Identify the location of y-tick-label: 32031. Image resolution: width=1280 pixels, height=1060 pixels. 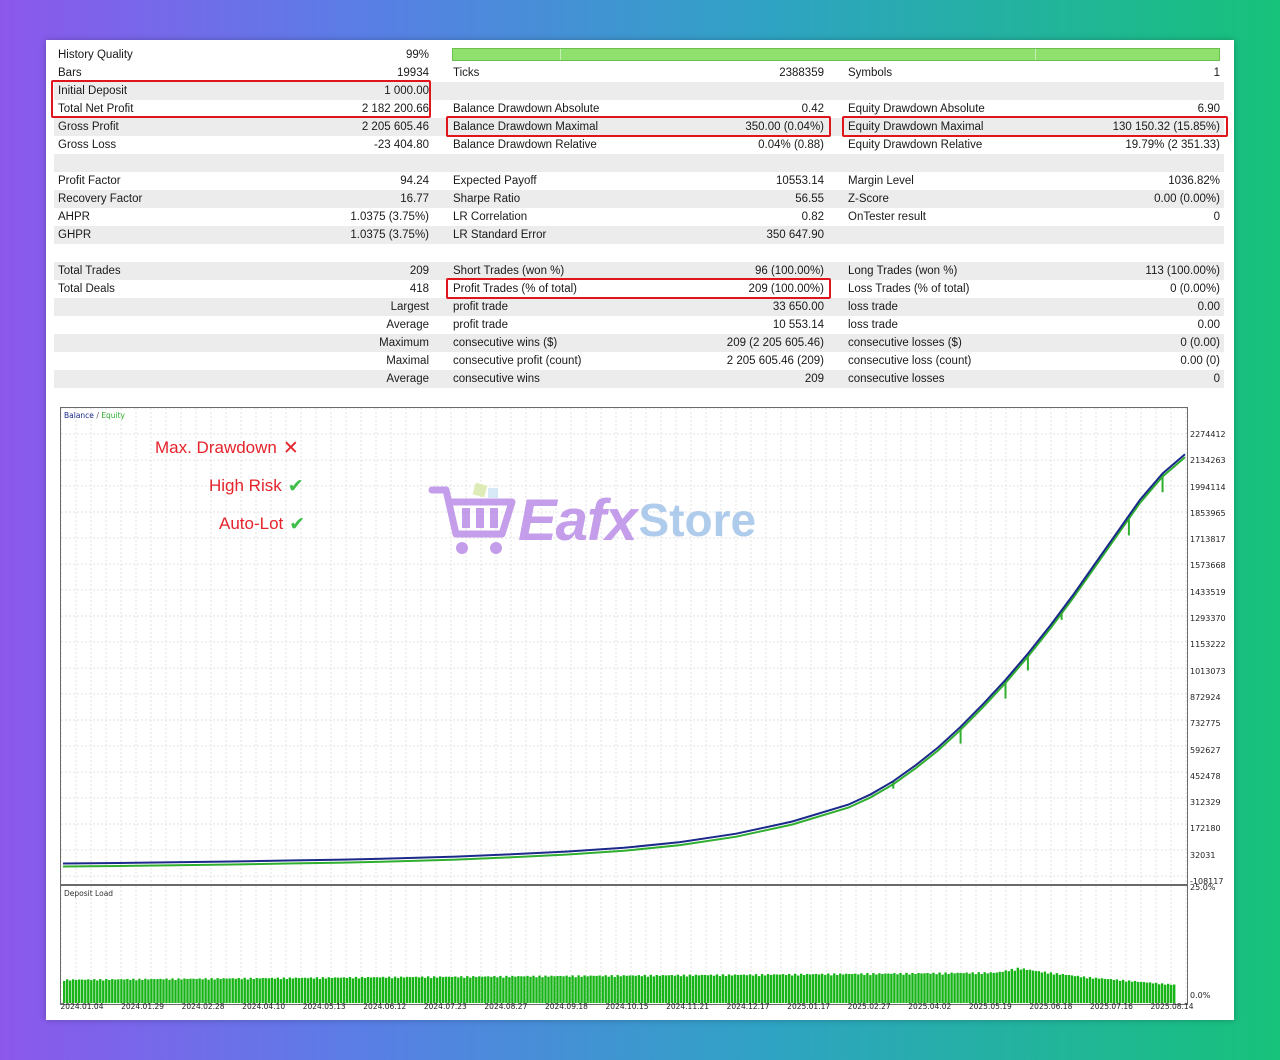
(1203, 855).